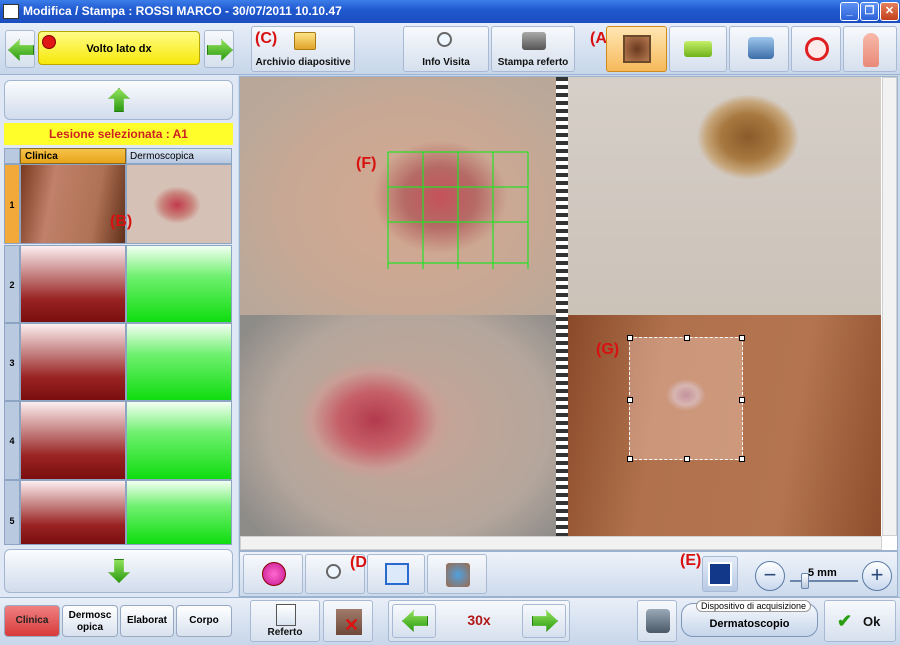 This screenshot has width=900, height=645. I want to click on video-camera-button, so click(698, 49).